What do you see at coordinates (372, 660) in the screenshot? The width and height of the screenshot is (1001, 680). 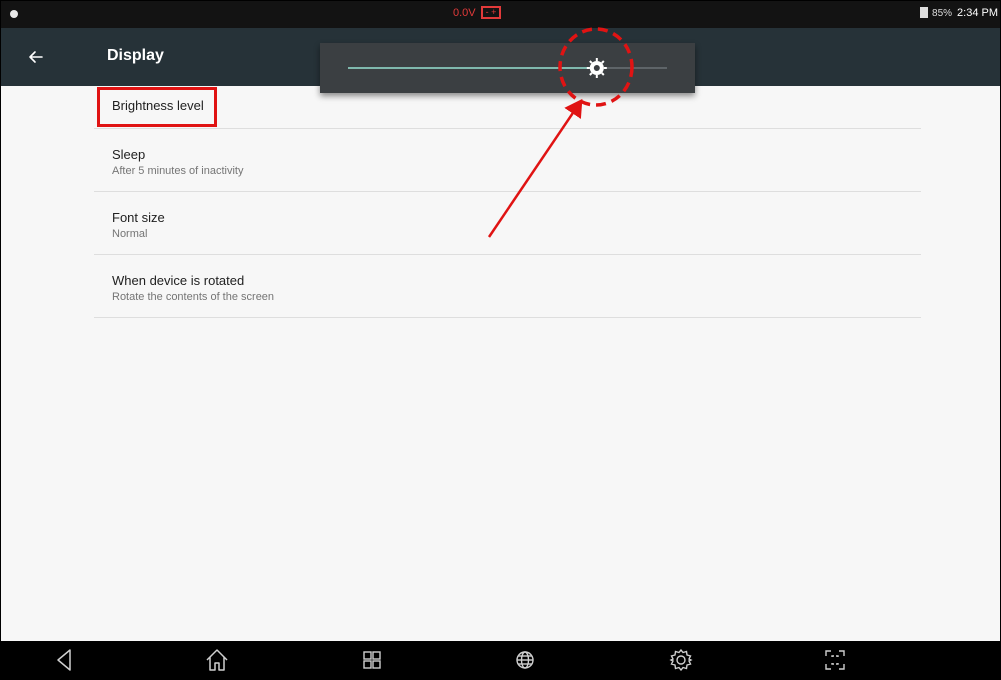 I see `recent-apps-icon` at bounding box center [372, 660].